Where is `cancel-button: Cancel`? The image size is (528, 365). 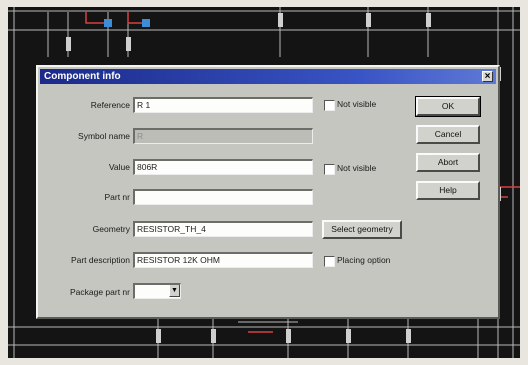 cancel-button: Cancel is located at coordinates (448, 134).